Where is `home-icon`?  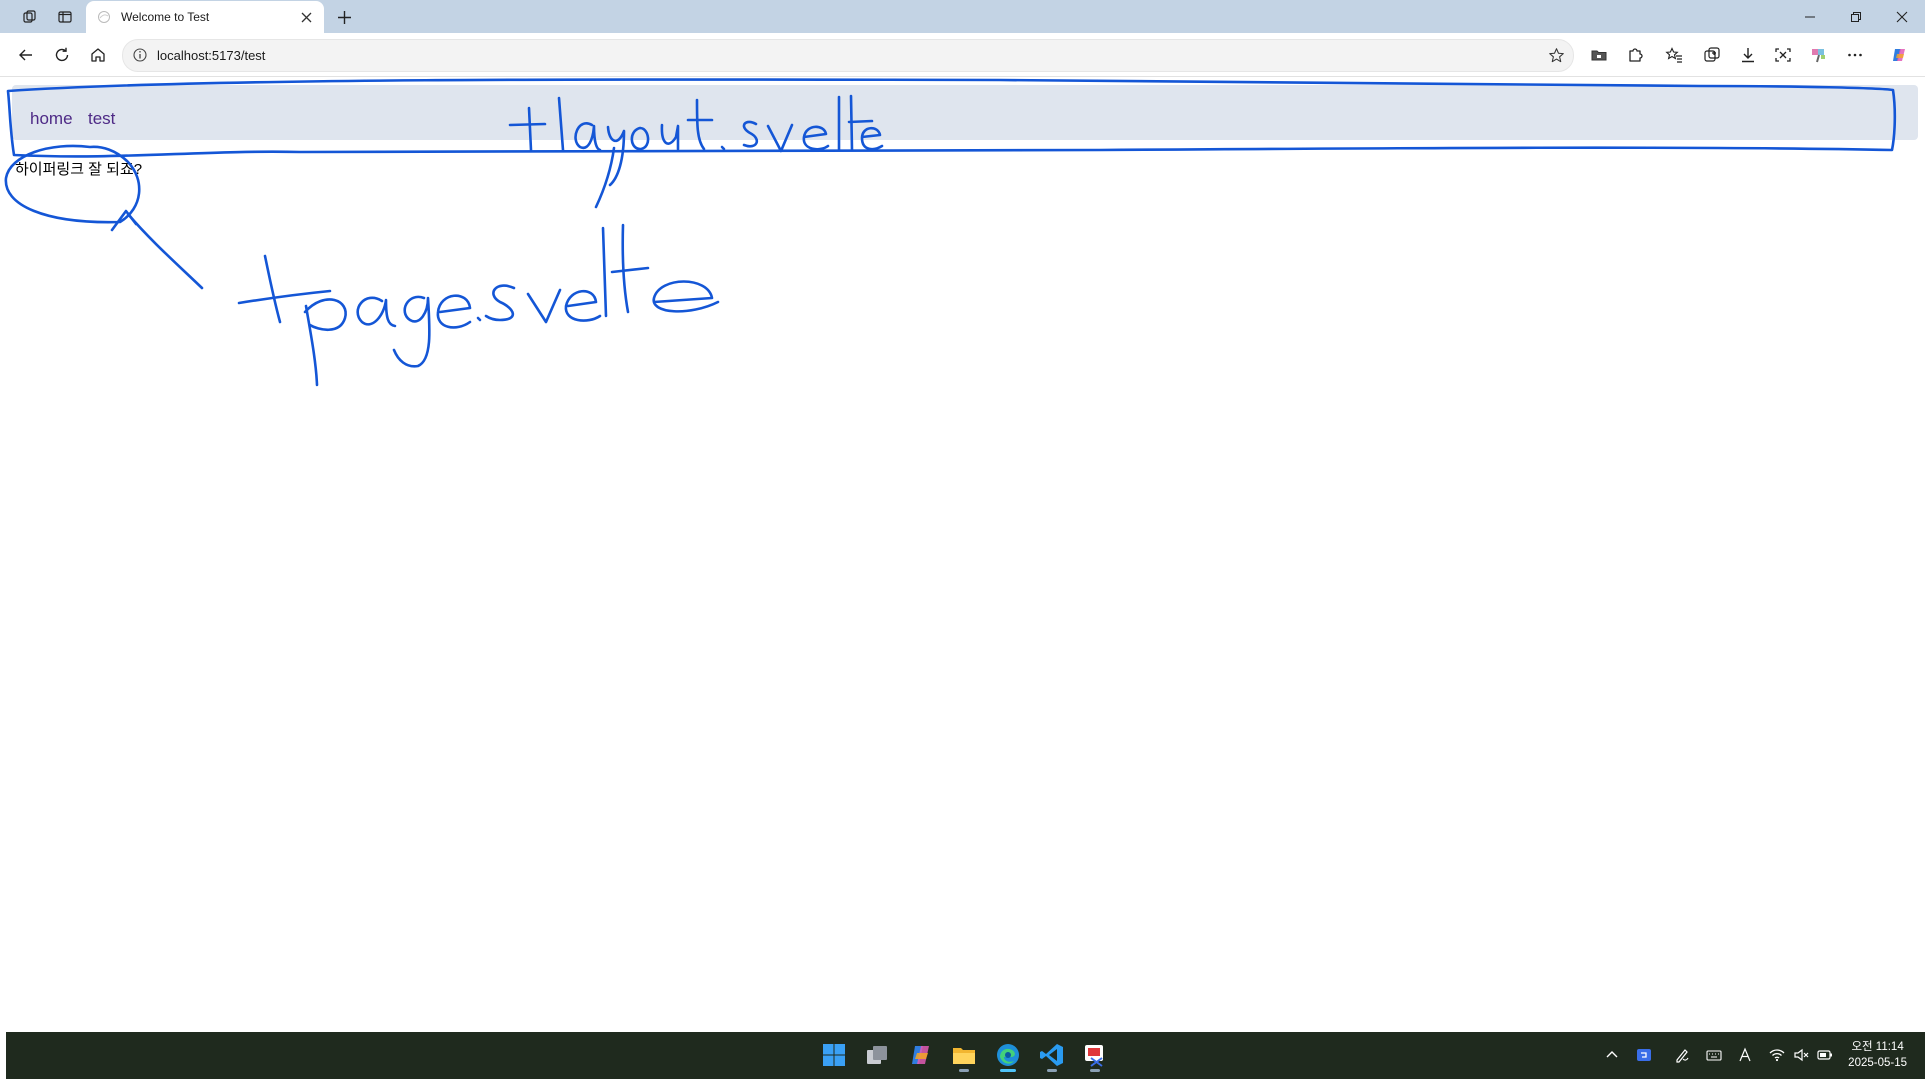
home-icon is located at coordinates (98, 55).